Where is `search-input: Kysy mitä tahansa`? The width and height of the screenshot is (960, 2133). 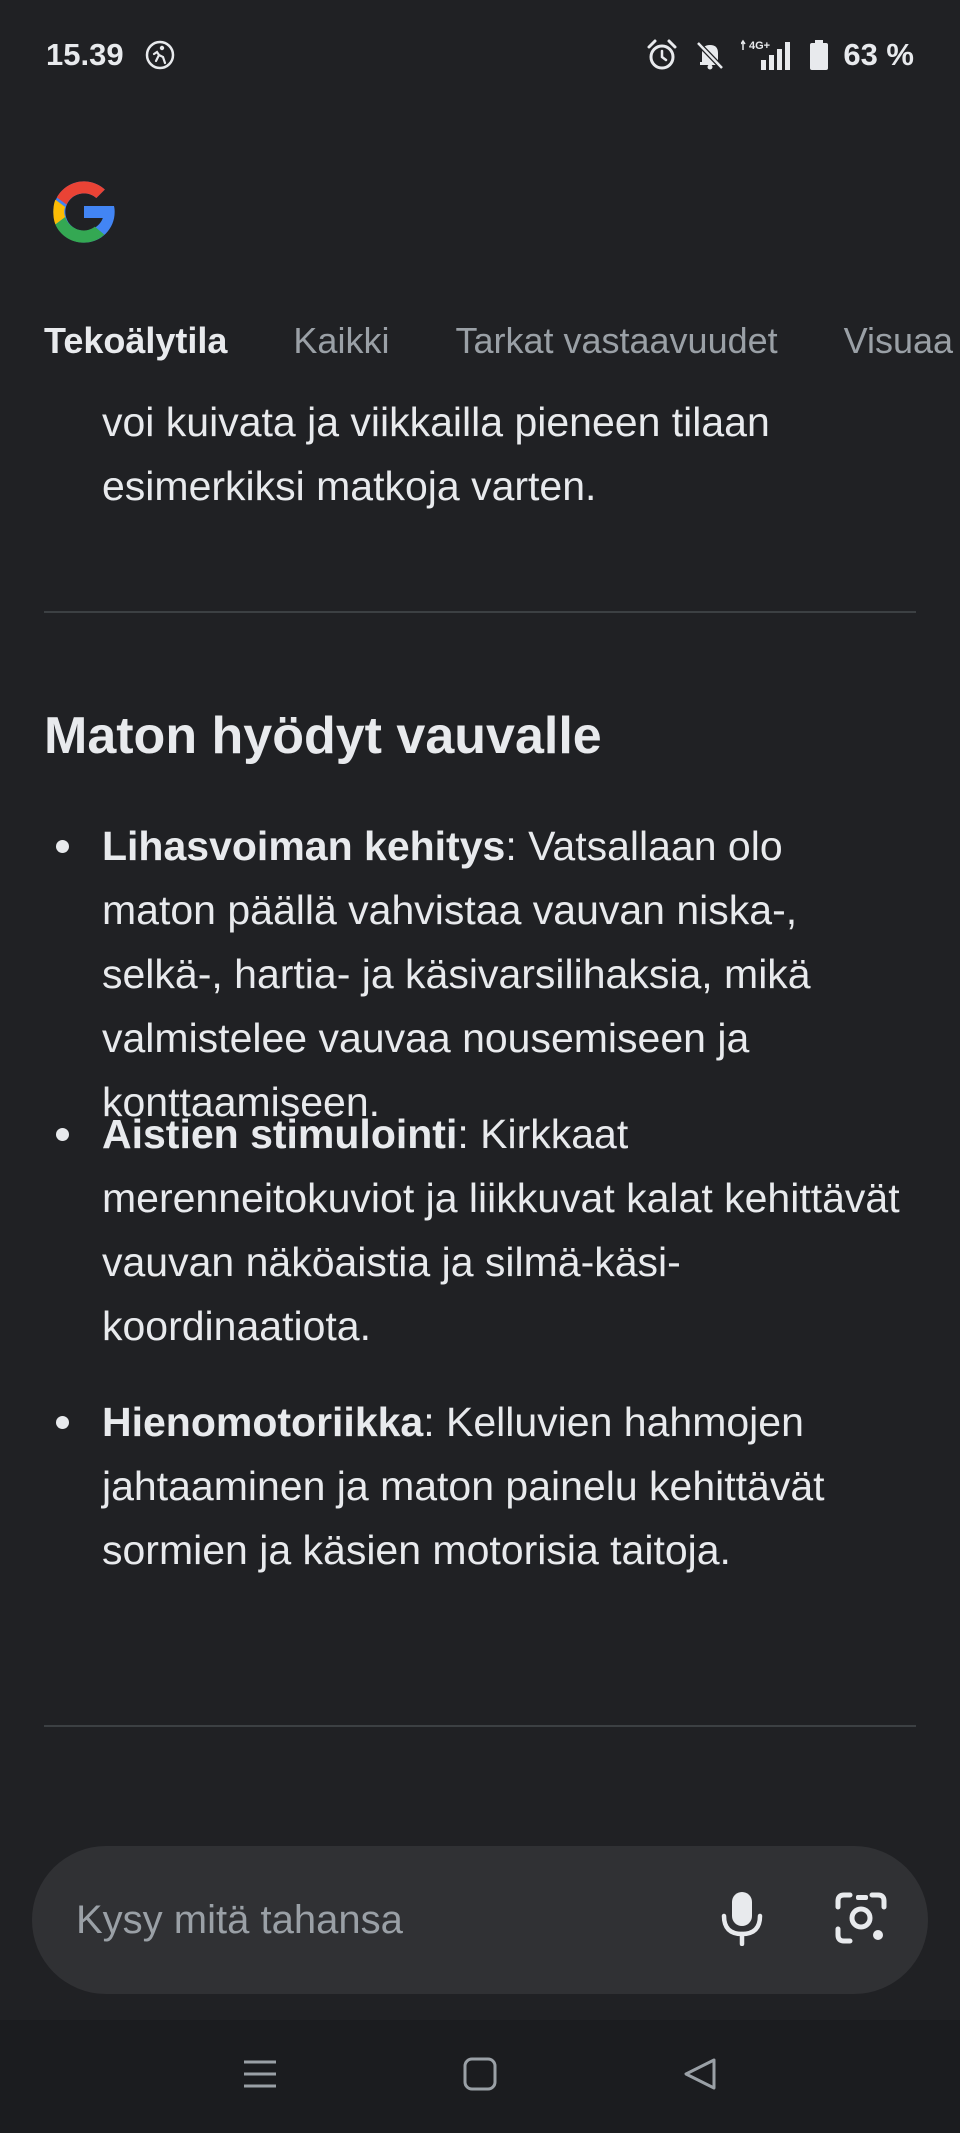
search-input: Kysy mitä tahansa is located at coordinates (398, 1920).